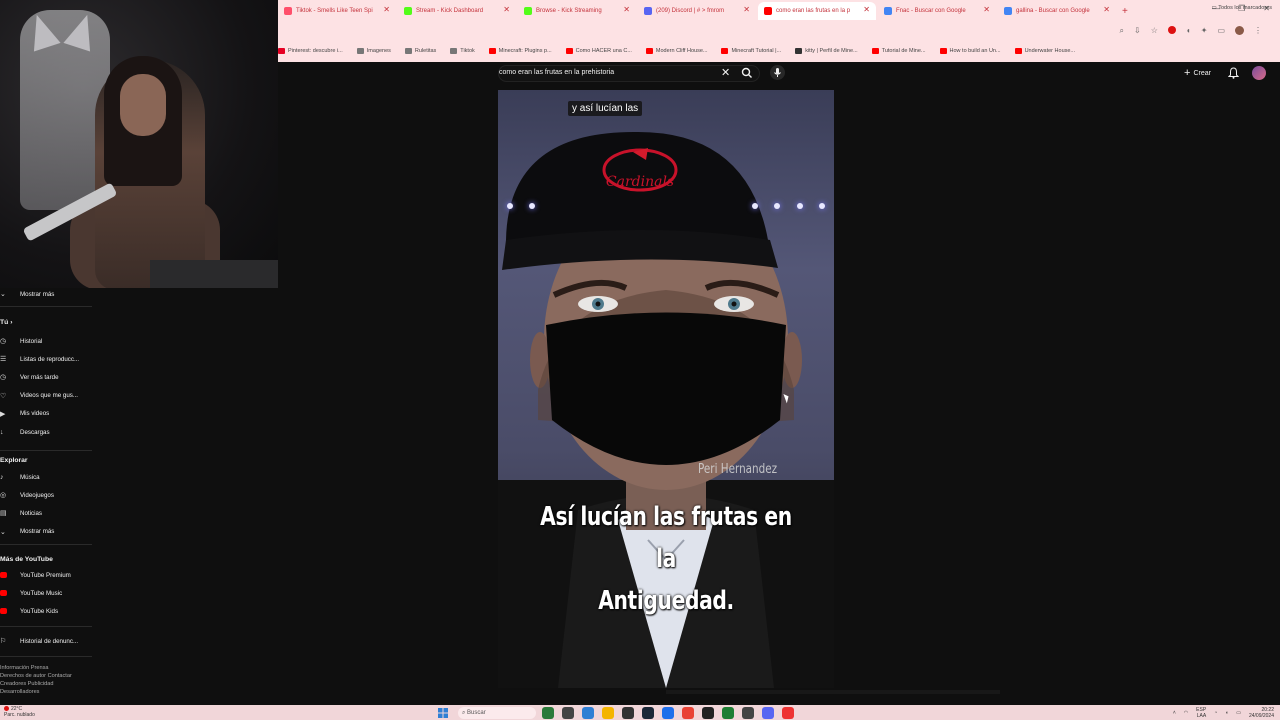 This screenshot has width=1280, height=720. What do you see at coordinates (39, 611) in the screenshot?
I see `sidebar-item-label: YouTube Kids` at bounding box center [39, 611].